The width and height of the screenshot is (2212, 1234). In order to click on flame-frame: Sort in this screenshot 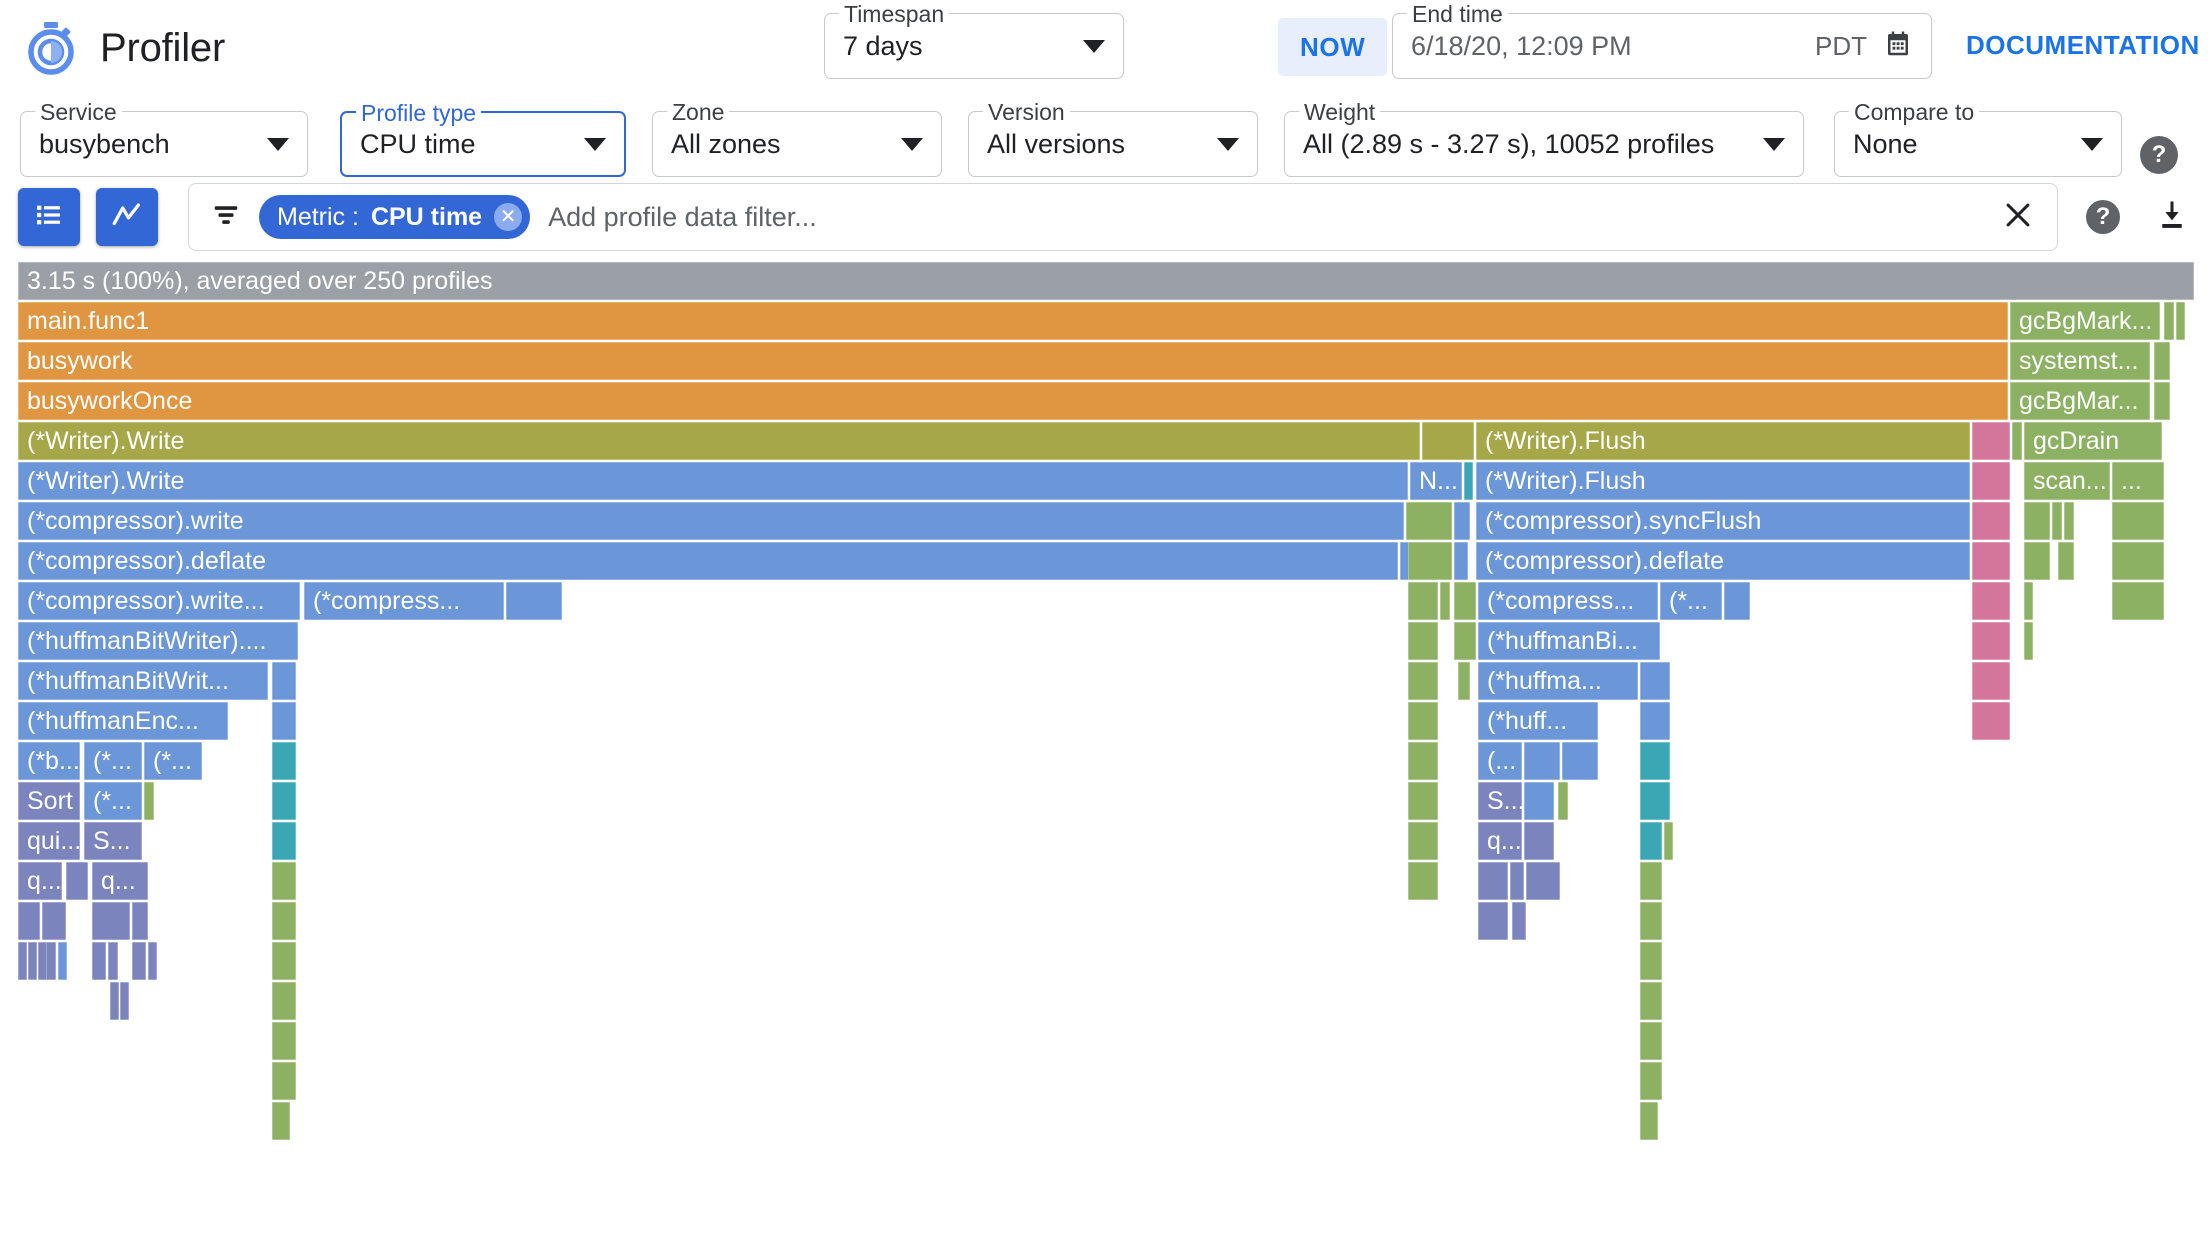, I will do `click(49, 801)`.